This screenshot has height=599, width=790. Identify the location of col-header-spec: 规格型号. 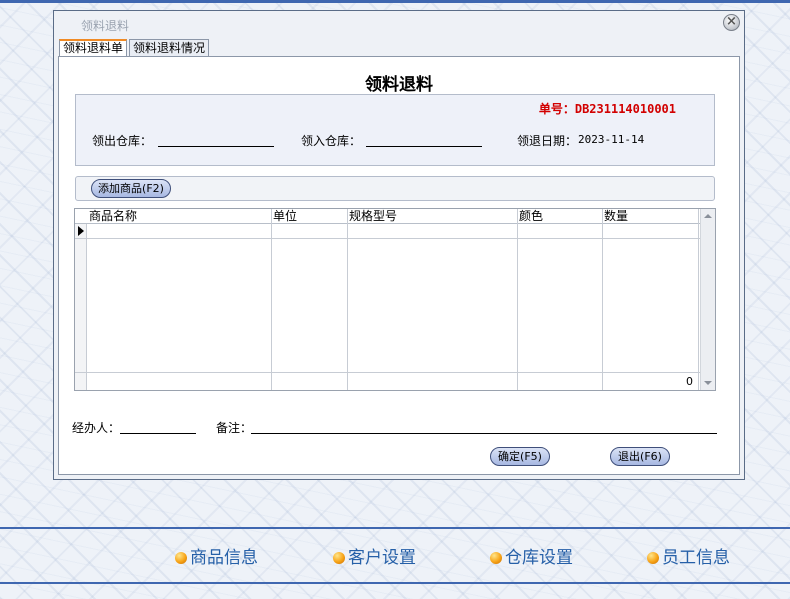
(373, 216).